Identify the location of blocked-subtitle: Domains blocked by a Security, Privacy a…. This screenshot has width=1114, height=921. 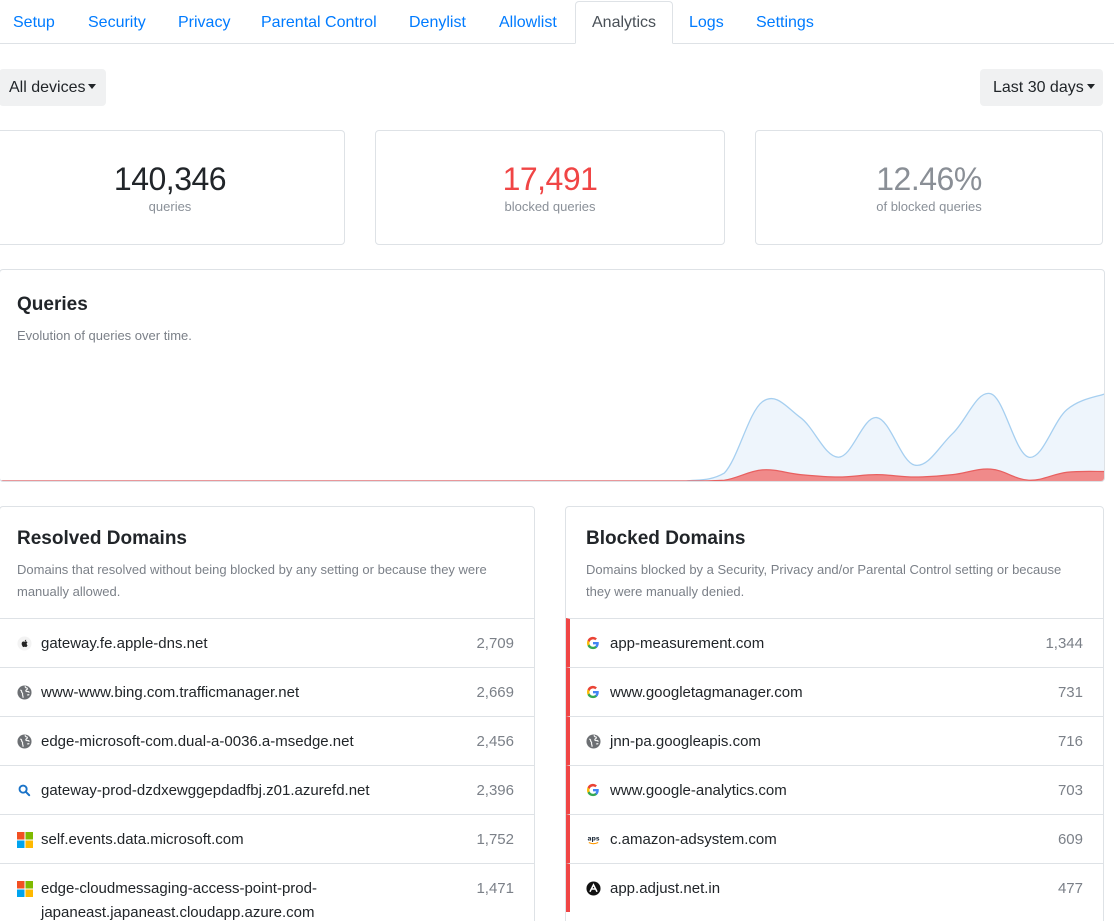
(824, 580).